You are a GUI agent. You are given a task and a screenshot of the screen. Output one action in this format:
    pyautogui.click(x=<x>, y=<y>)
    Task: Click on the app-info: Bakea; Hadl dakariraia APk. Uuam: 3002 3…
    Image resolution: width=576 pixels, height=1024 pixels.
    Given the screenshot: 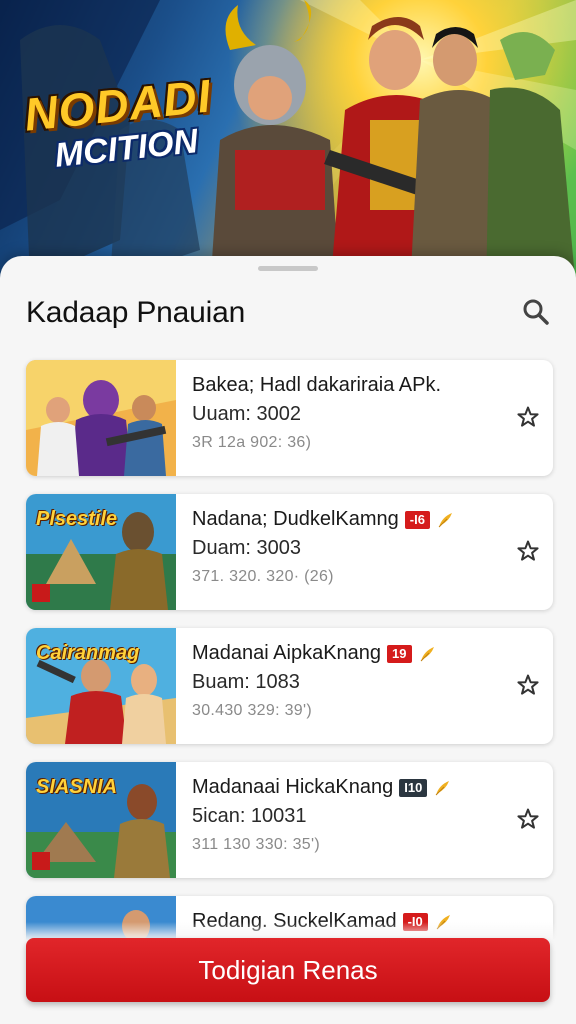 What is the action you would take?
    pyautogui.click(x=352, y=413)
    